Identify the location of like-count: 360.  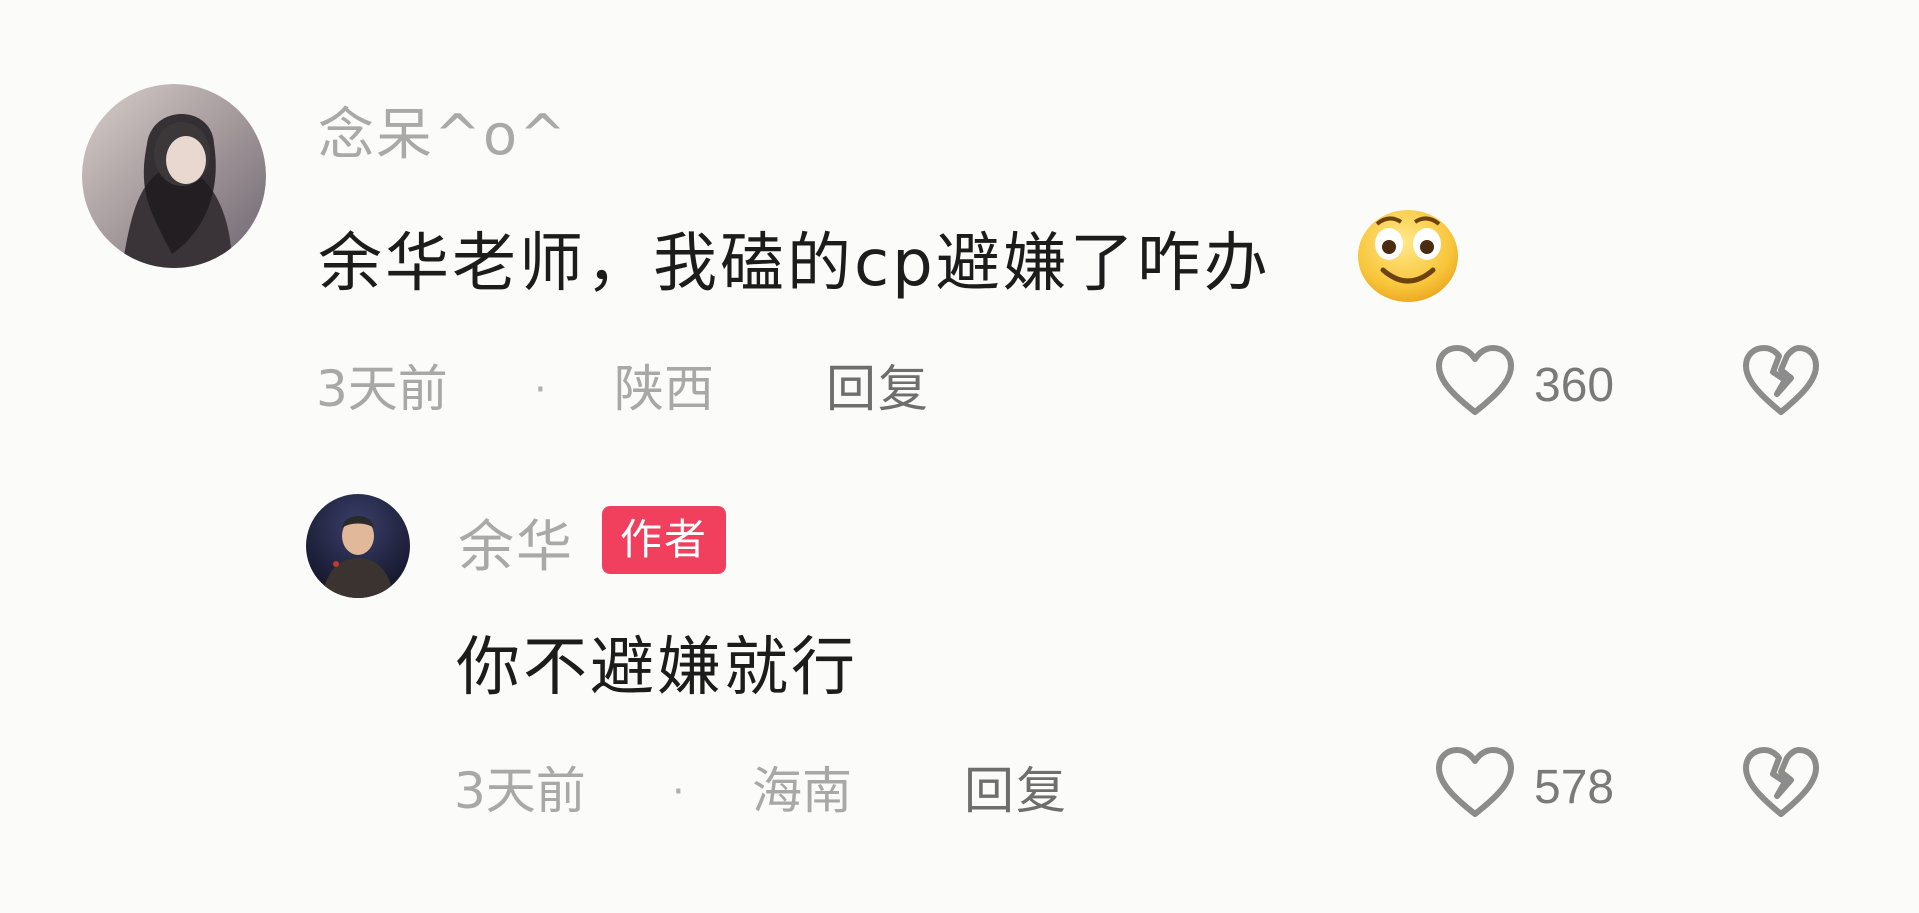
(1574, 385).